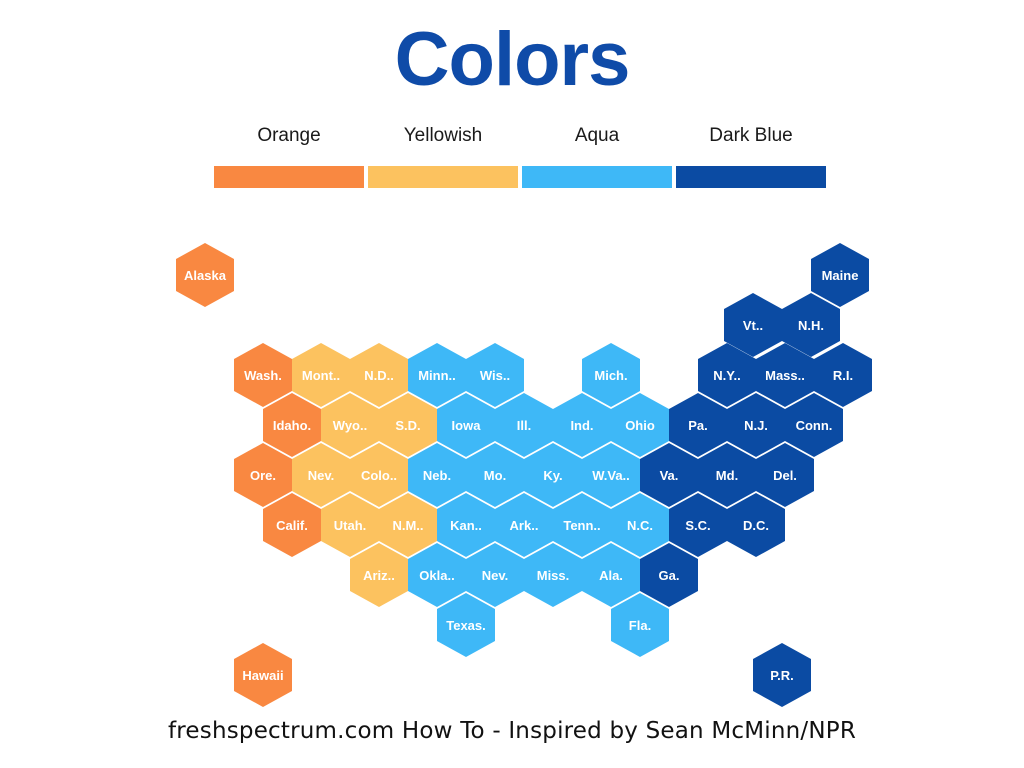 This screenshot has width=1024, height=768. I want to click on hex-tile-label: Fla., so click(640, 625).